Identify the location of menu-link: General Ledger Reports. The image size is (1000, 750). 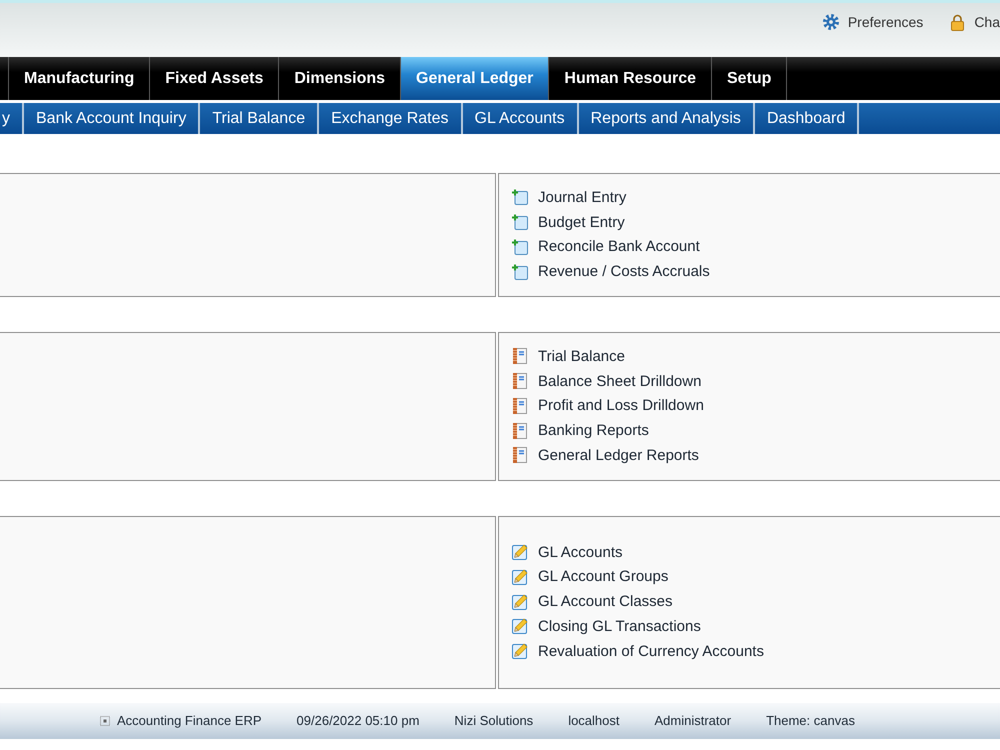
(605, 455).